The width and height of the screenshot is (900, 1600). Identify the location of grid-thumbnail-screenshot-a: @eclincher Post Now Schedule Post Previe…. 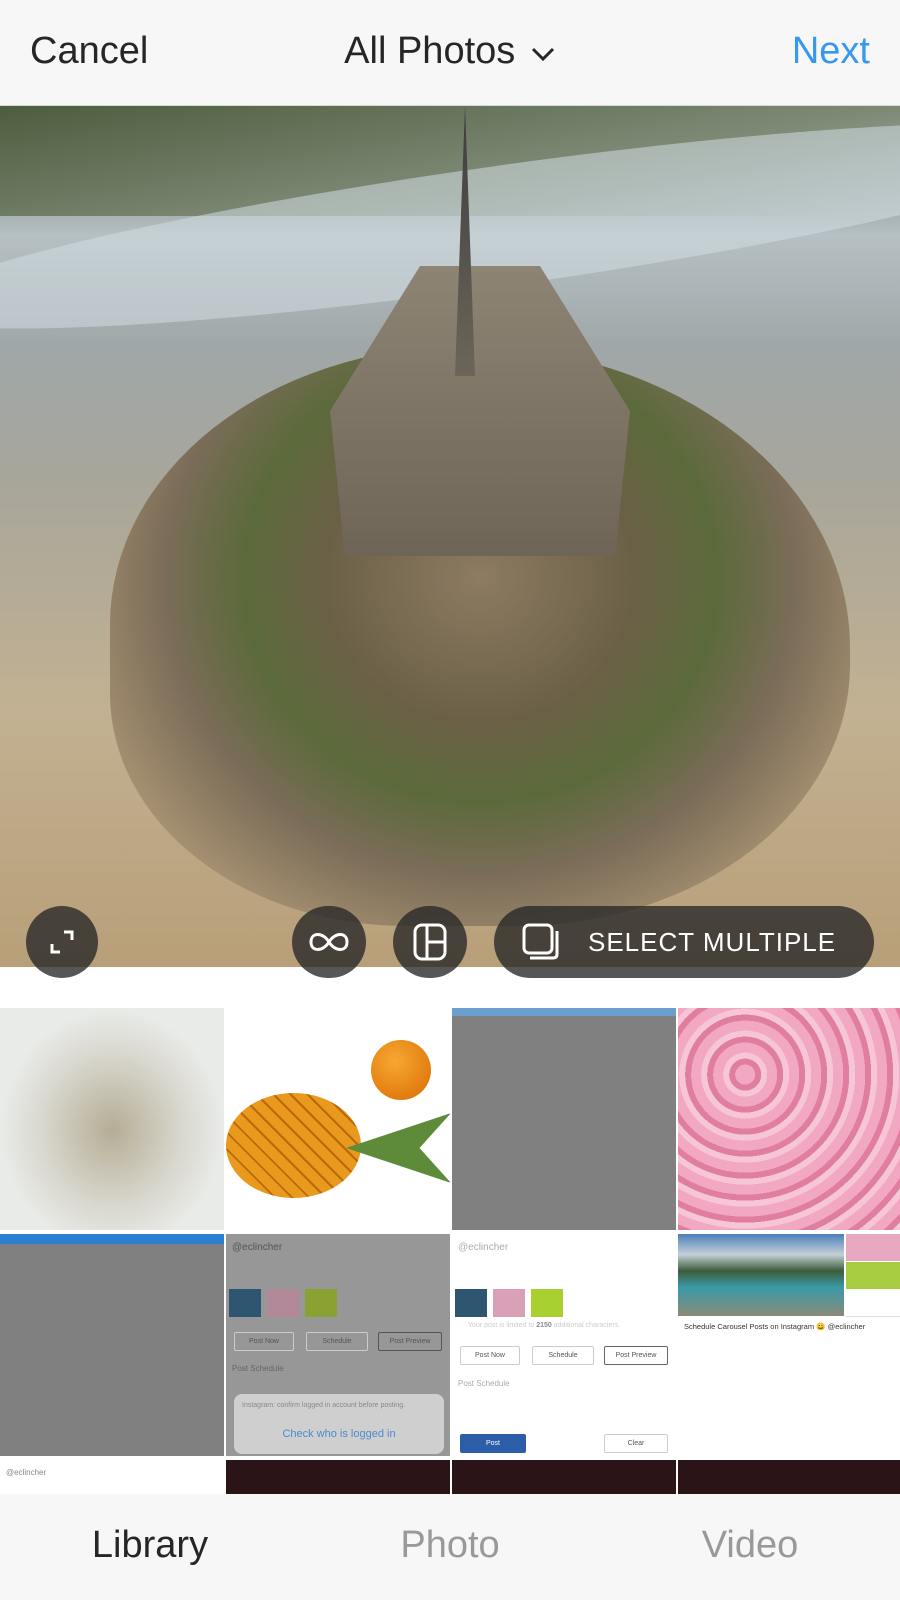
(338, 1345).